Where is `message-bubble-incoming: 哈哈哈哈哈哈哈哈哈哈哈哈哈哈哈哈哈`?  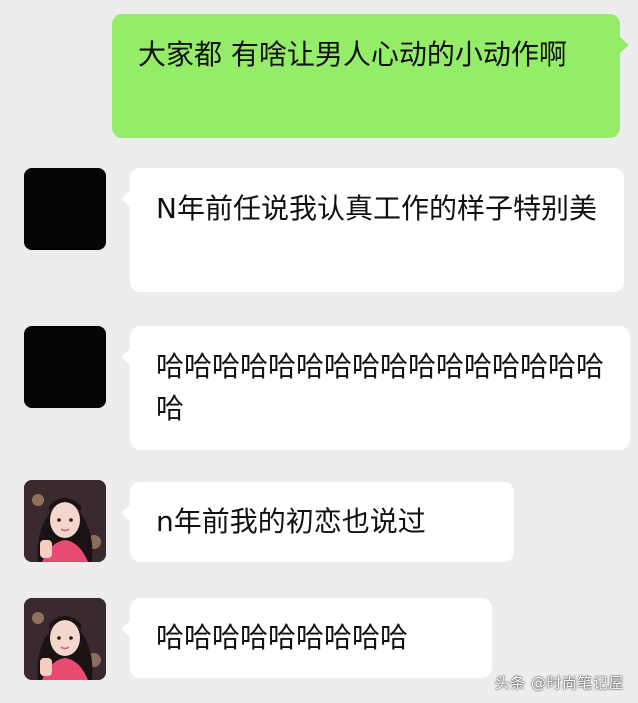
message-bubble-incoming: 哈哈哈哈哈哈哈哈哈哈哈哈哈哈哈哈哈 is located at coordinates (375, 388).